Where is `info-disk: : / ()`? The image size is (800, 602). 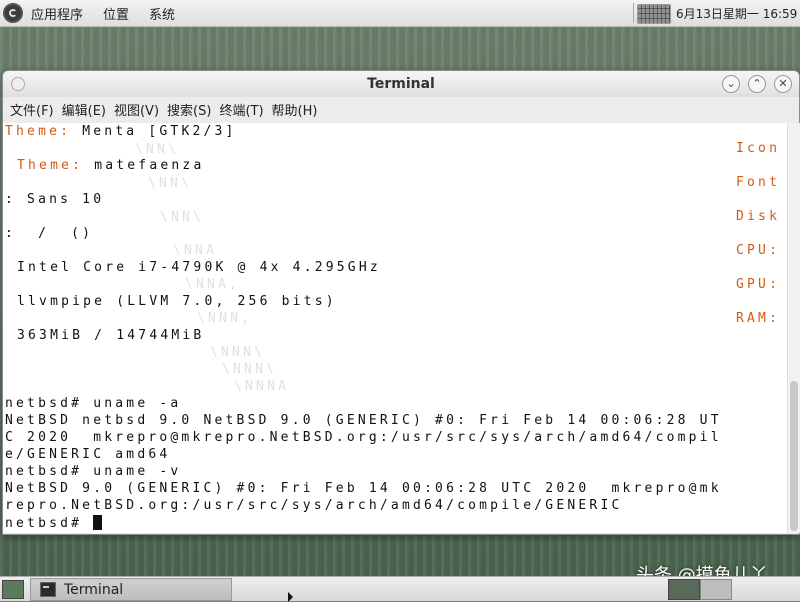 info-disk: : / () is located at coordinates (49, 233).